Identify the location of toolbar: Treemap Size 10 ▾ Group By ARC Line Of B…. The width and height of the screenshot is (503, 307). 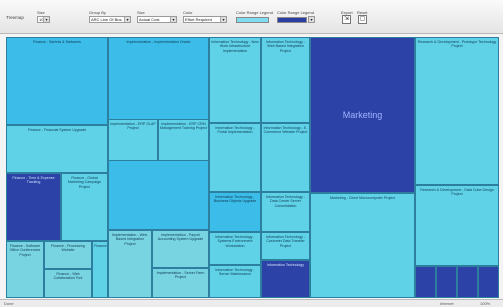
(251, 17).